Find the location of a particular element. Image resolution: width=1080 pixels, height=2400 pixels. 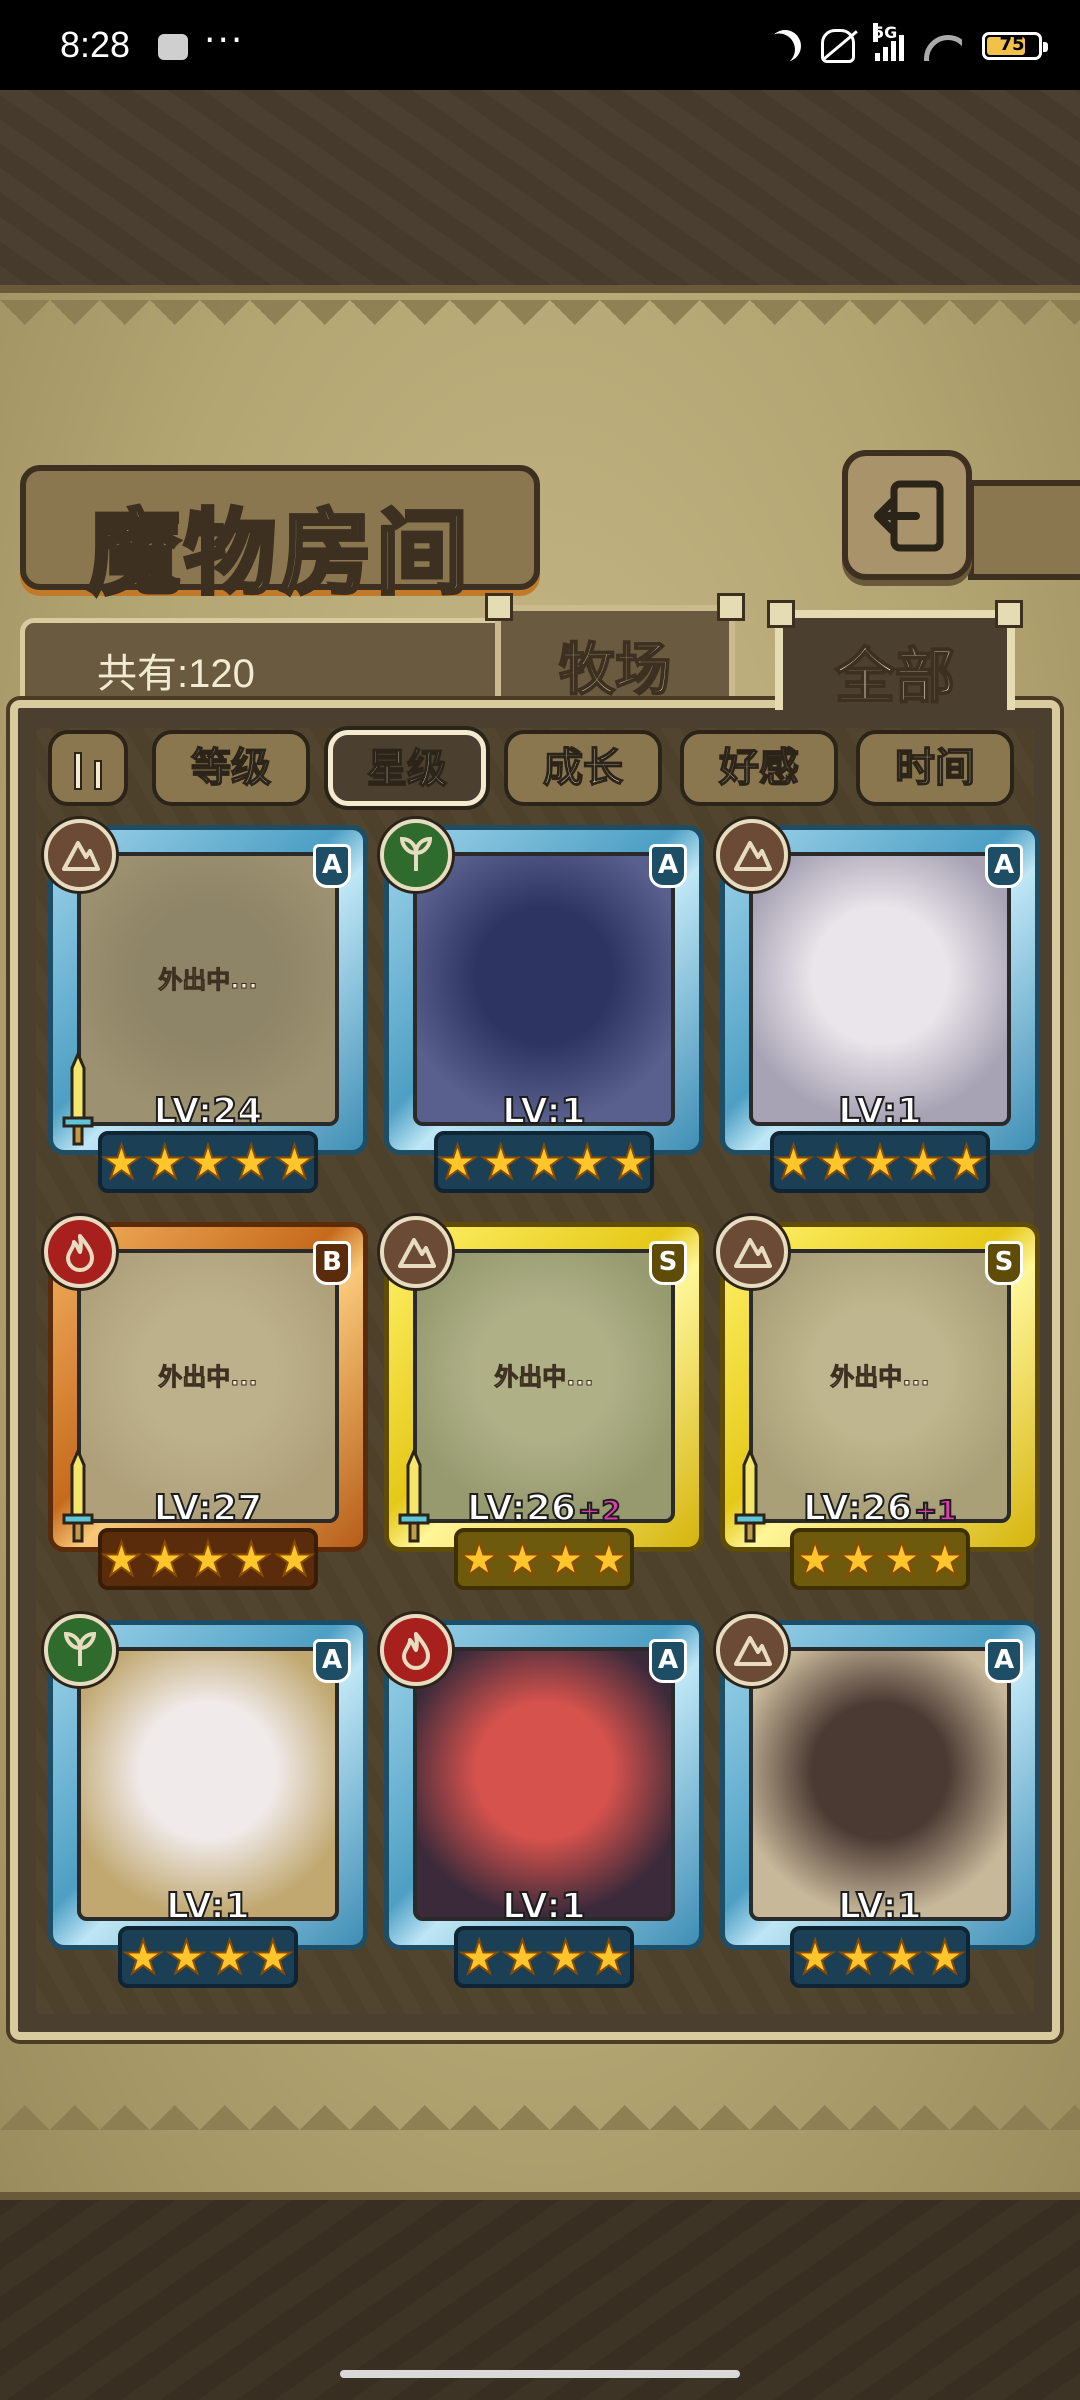

battery-level: 75 is located at coordinates (1012, 44).